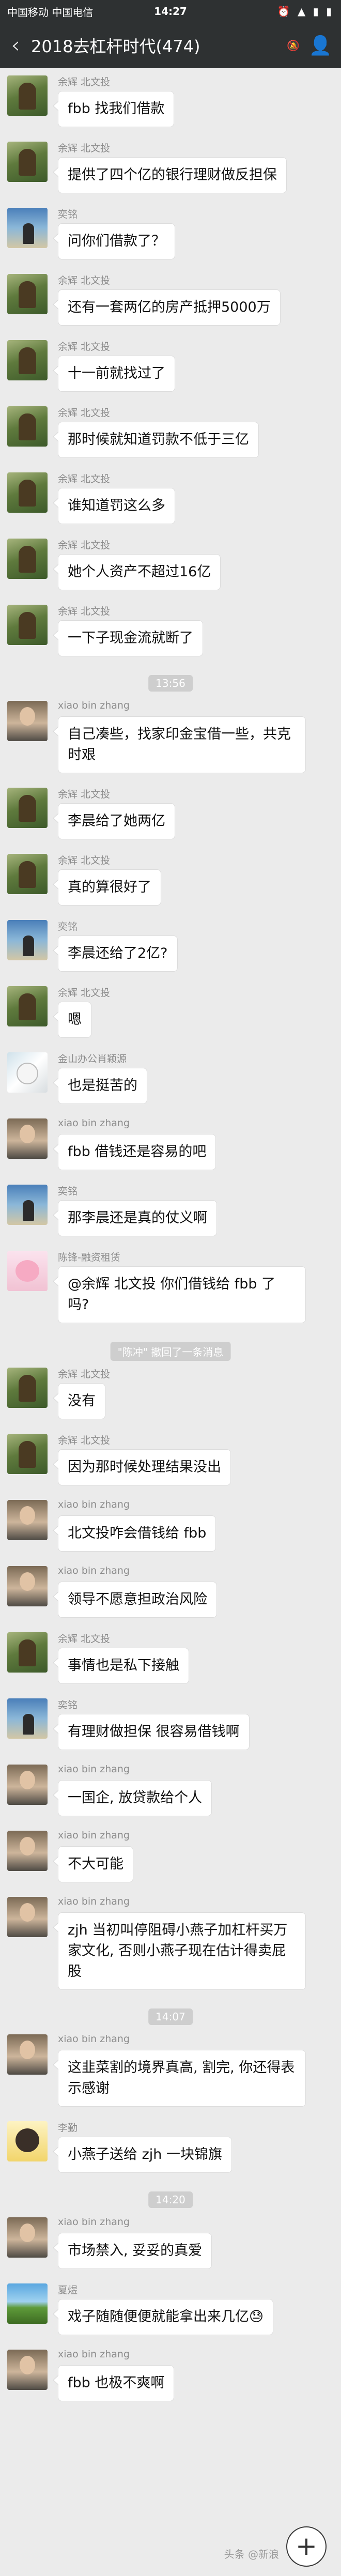  What do you see at coordinates (114, 241) in the screenshot?
I see `message-bubble: 问你们借款了？` at bounding box center [114, 241].